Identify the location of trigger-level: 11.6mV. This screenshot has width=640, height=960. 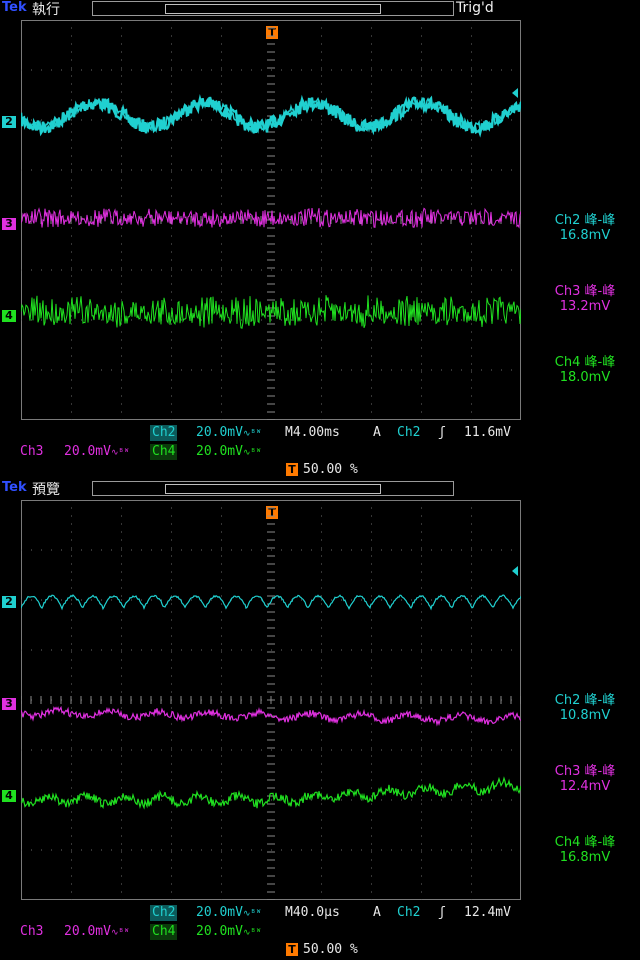
(487, 432).